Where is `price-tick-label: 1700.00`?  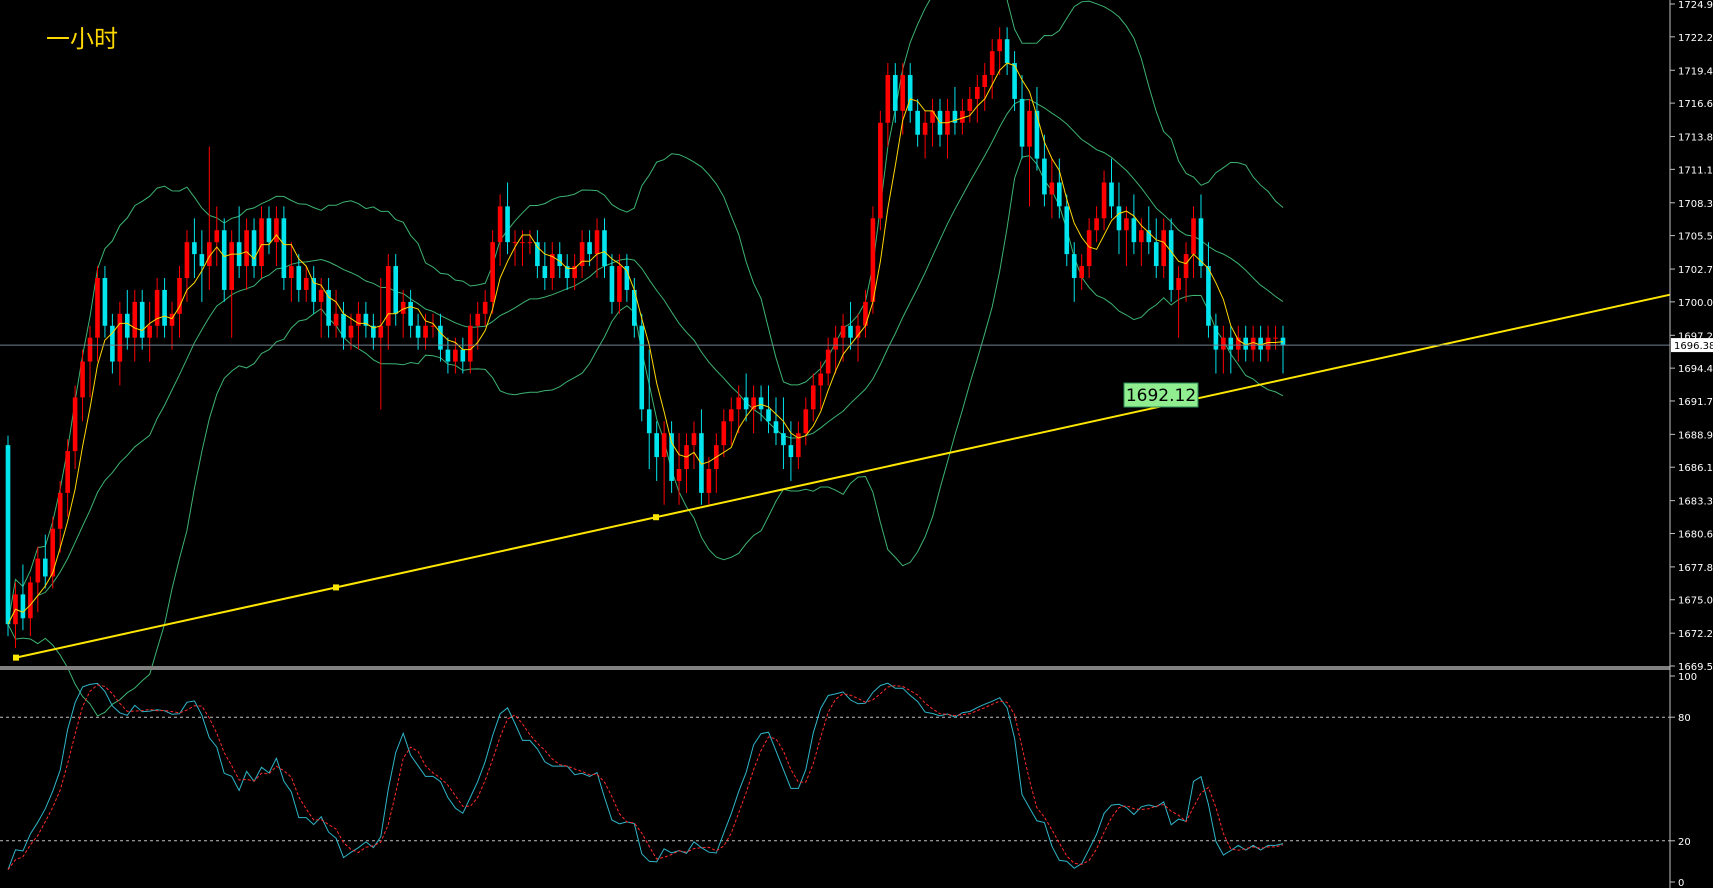 price-tick-label: 1700.00 is located at coordinates (1695, 303).